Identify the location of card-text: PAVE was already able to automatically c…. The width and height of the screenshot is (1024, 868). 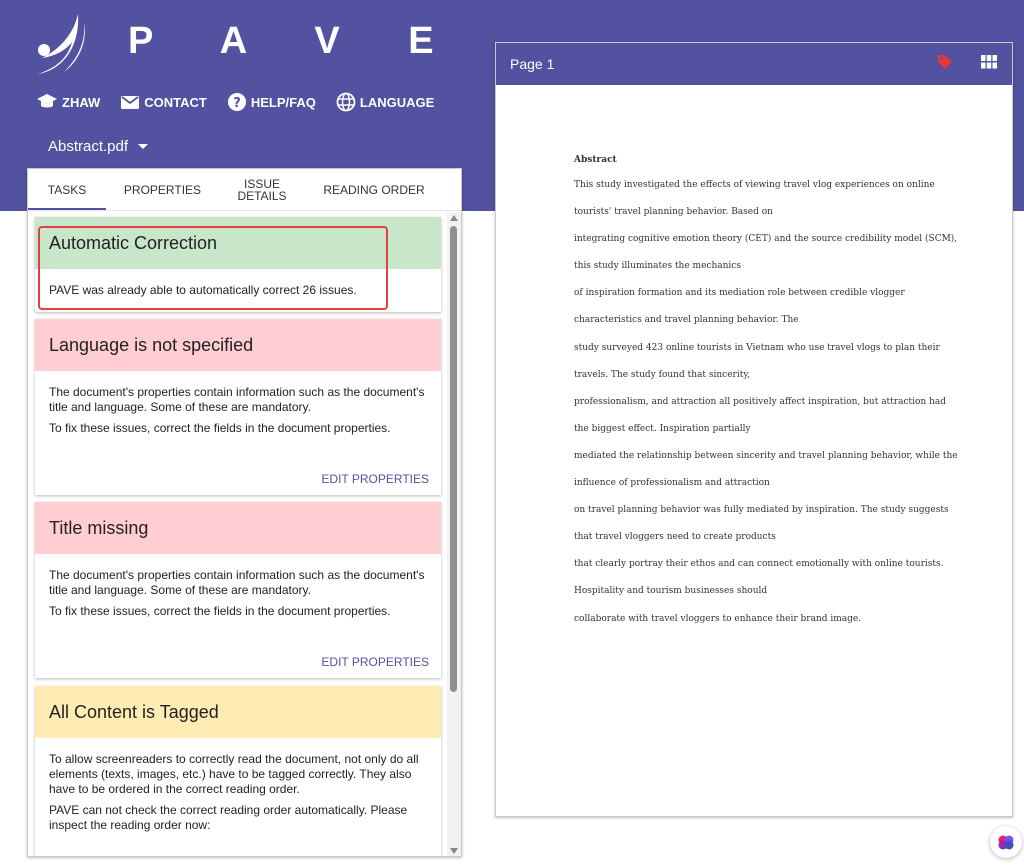
(203, 290).